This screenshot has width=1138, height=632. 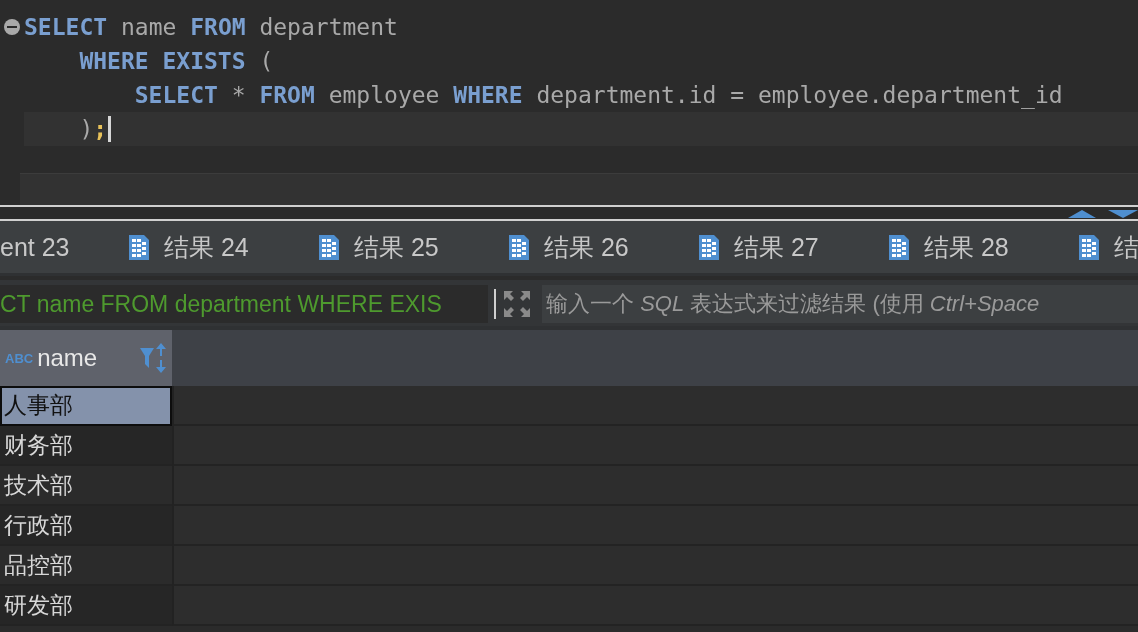 What do you see at coordinates (603, 247) in the screenshot?
I see `result-tab: 结果 26` at bounding box center [603, 247].